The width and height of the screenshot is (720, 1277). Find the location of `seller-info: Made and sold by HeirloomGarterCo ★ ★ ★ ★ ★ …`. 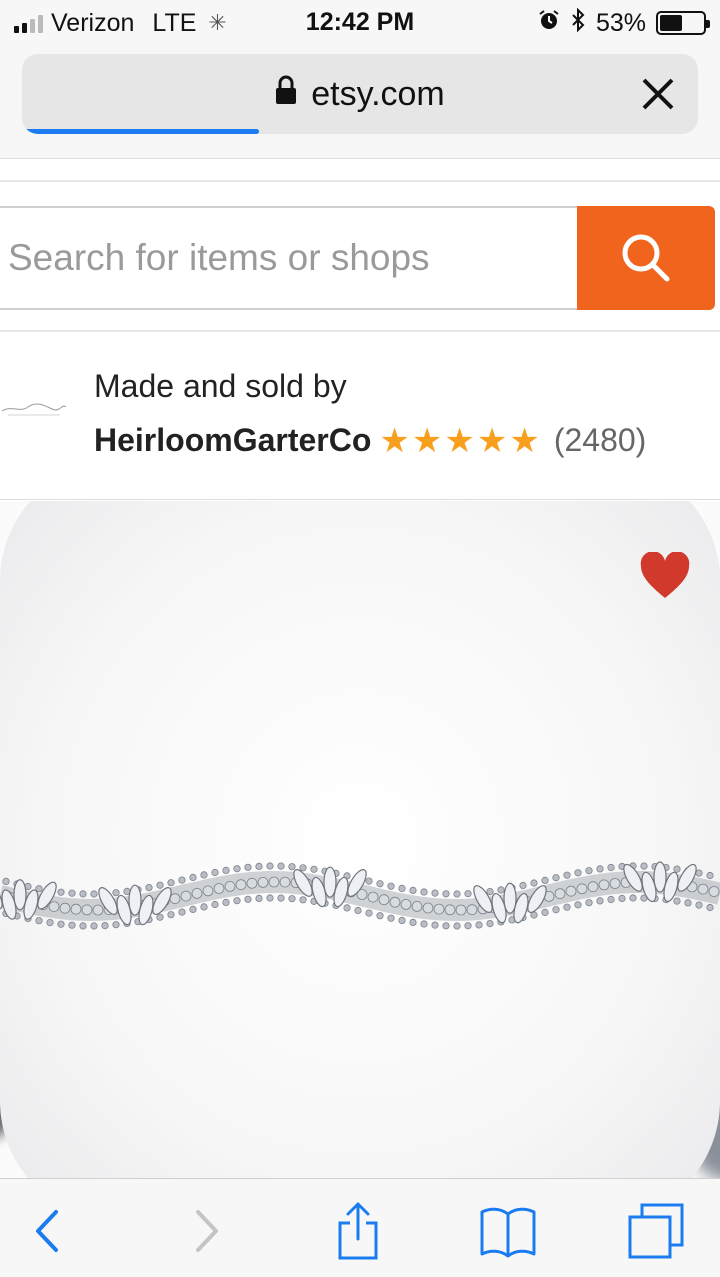

seller-info: Made and sold by HeirloomGarterCo ★ ★ ★ ★ ★ … is located at coordinates (360, 419).